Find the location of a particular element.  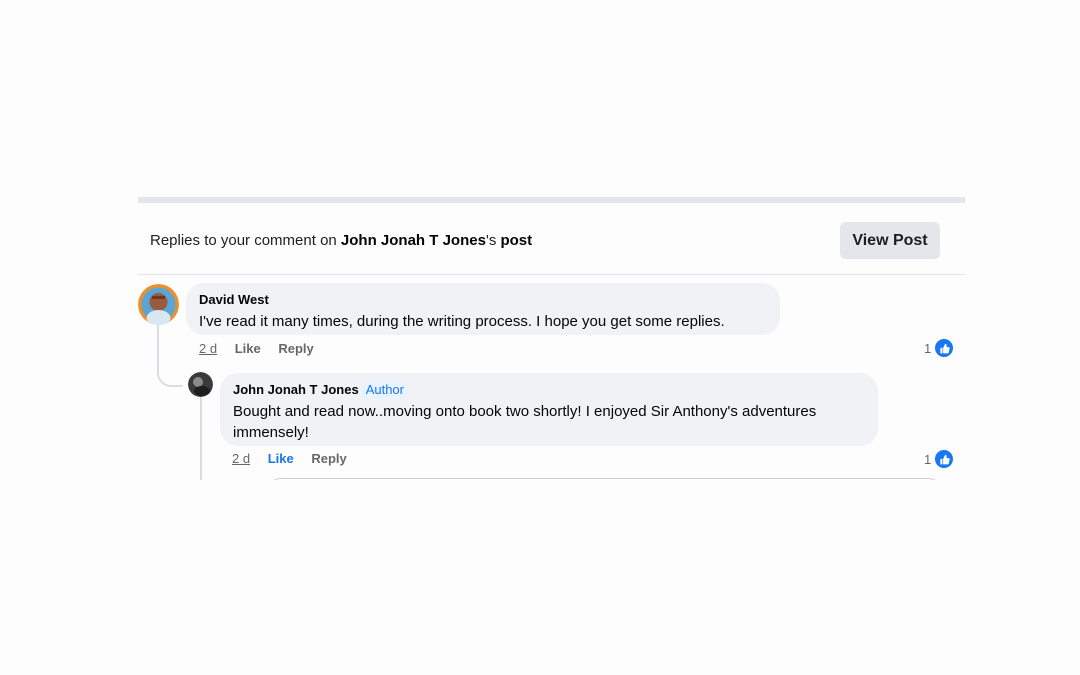

comment-author: David West is located at coordinates (234, 299).